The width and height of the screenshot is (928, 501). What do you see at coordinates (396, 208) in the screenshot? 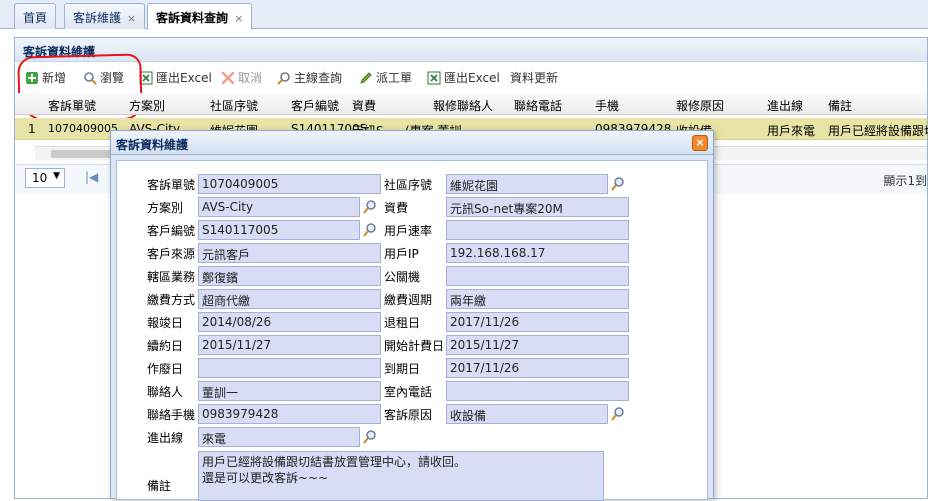
I see `fee-label: 資費` at bounding box center [396, 208].